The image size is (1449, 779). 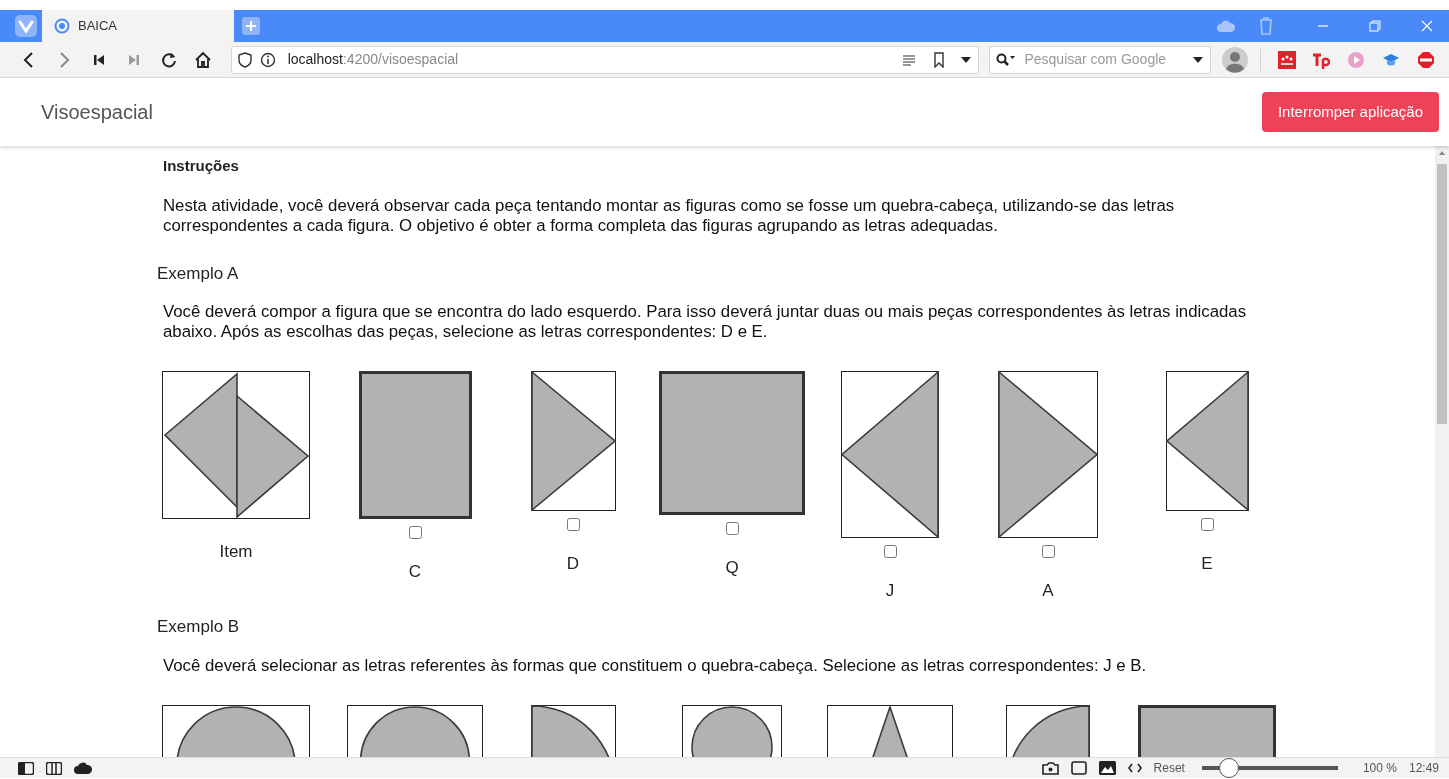 I want to click on search-icon, so click(x=1006, y=59).